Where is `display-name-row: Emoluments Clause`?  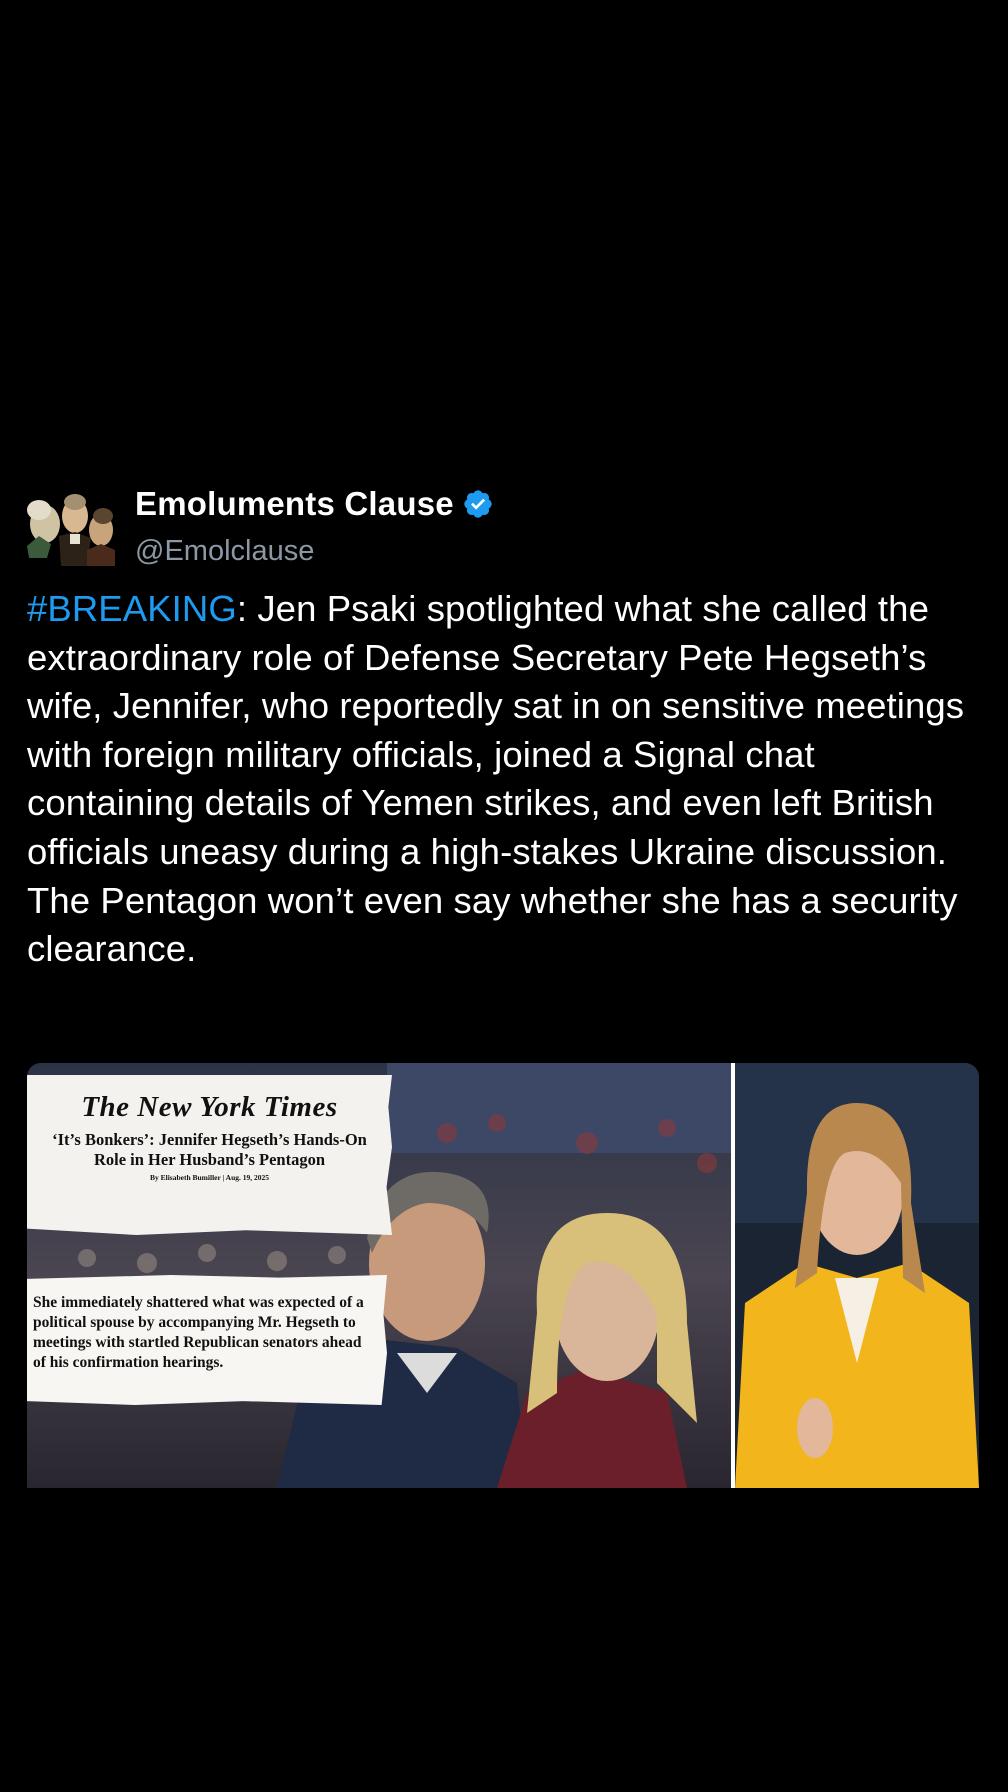
display-name-row: Emoluments Clause is located at coordinates (314, 504).